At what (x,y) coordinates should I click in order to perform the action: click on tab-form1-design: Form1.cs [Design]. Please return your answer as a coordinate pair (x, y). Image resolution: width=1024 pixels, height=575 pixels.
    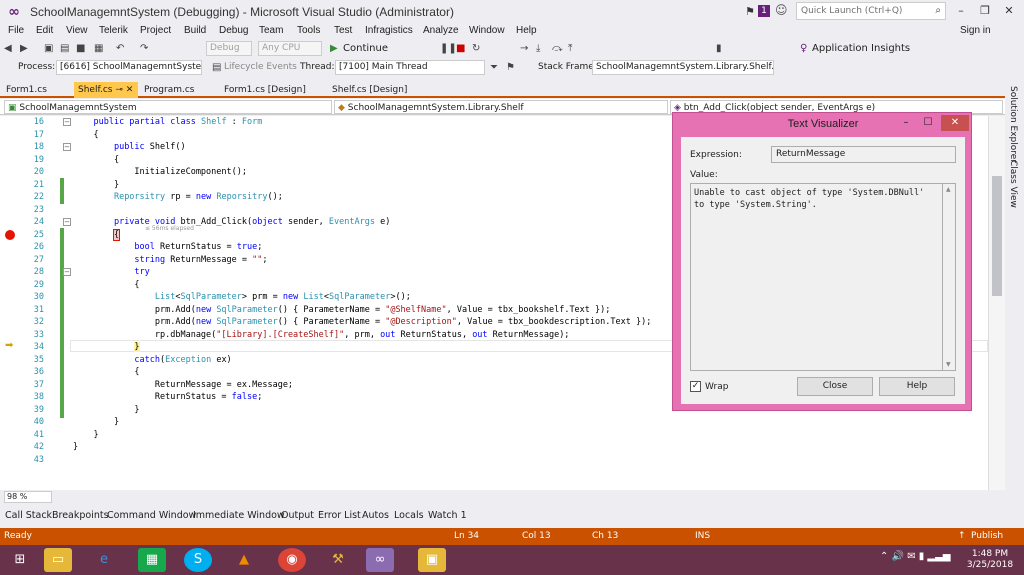
    Looking at the image, I should click on (265, 90).